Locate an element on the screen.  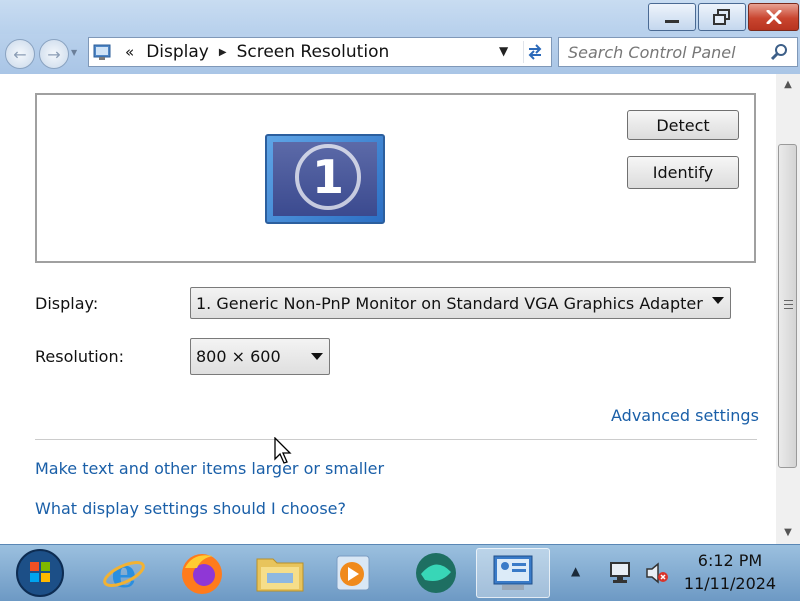
address-dropdown-icon: ▼ is located at coordinates (503, 51).